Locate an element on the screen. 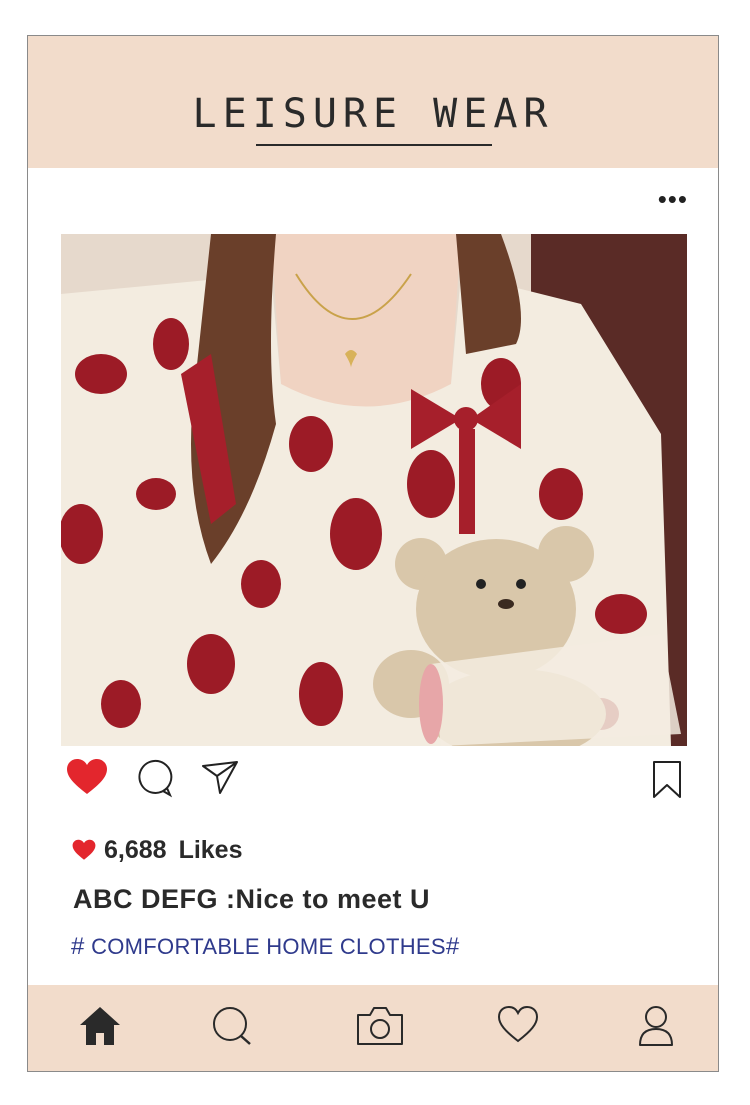 Image resolution: width=750 pixels, height=1105 pixels. home-icon is located at coordinates (100, 1026).